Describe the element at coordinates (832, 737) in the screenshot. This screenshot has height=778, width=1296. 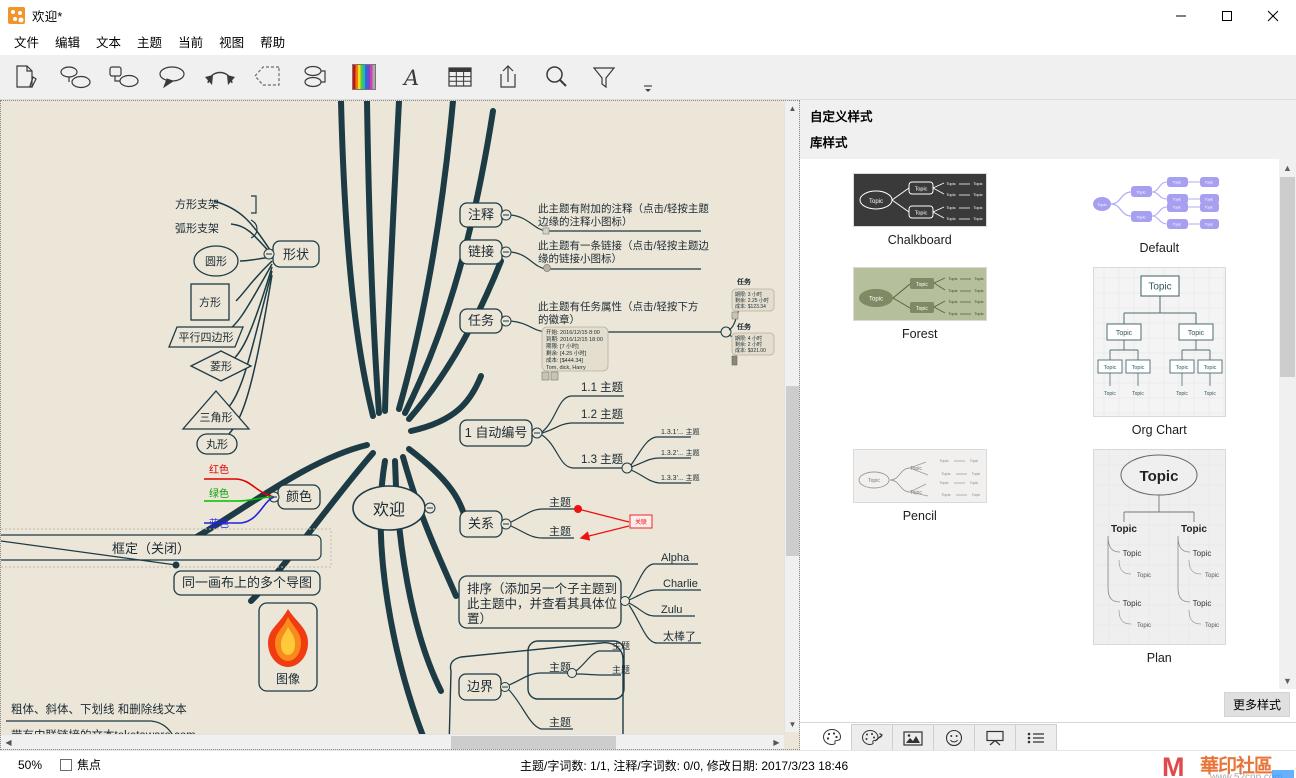
I see `tab-styles` at that location.